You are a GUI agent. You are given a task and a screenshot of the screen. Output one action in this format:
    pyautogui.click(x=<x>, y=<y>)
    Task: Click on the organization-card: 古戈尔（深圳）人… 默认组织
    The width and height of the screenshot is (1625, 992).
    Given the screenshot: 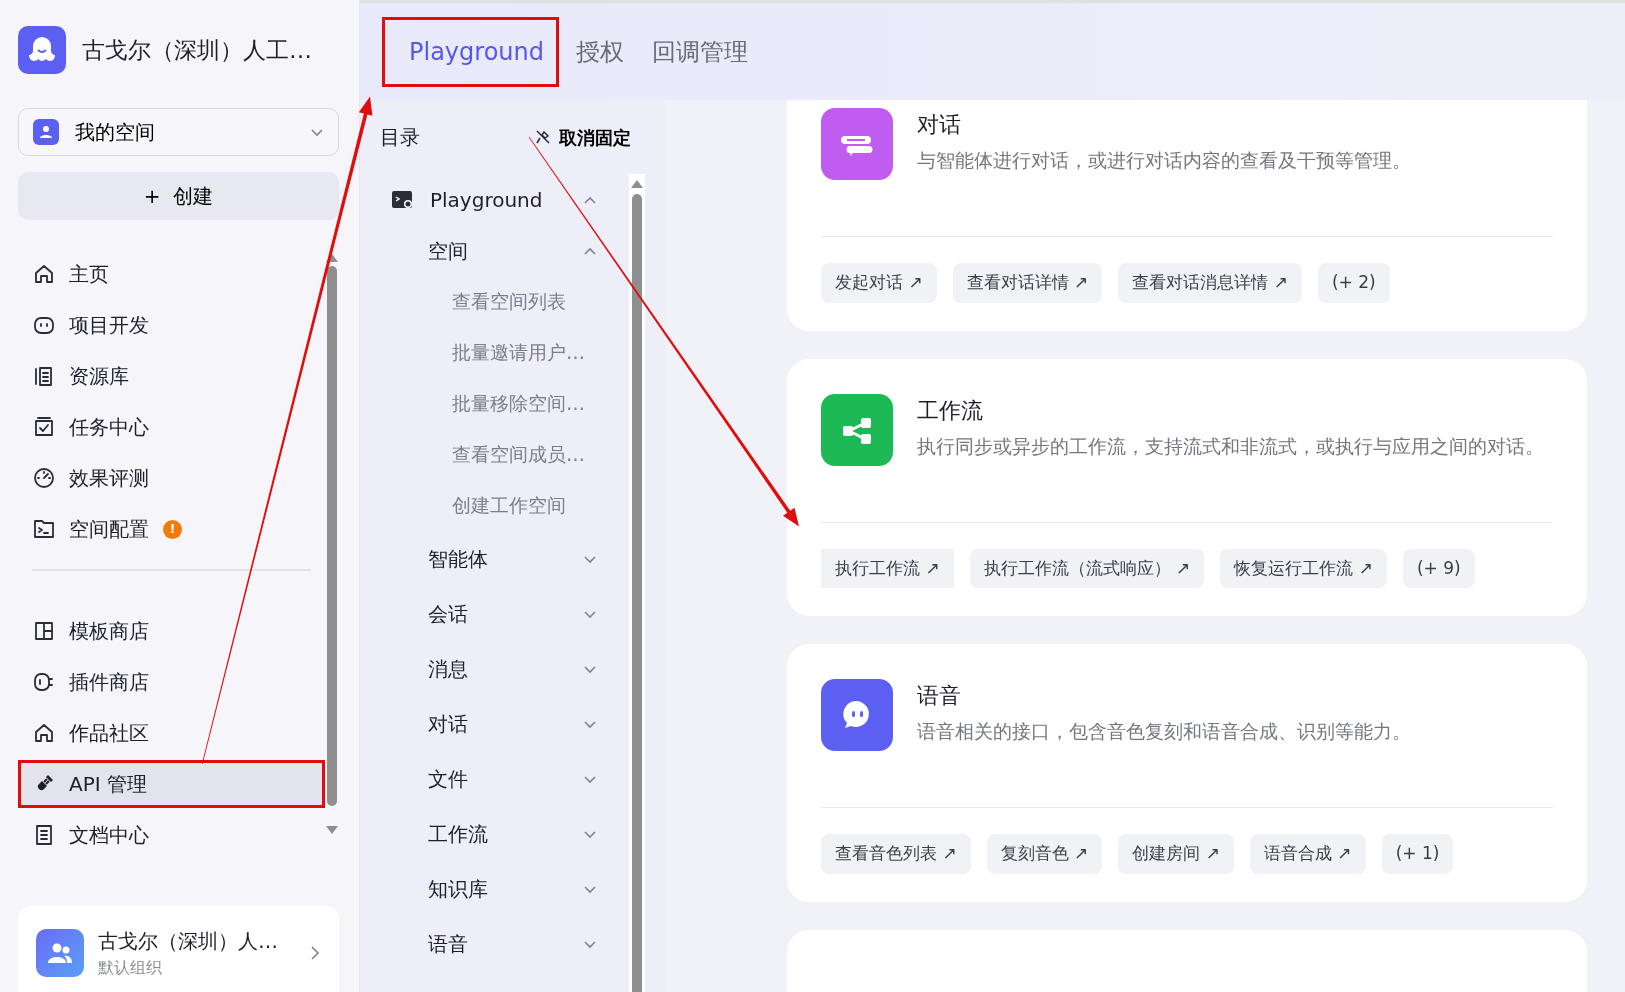 What is the action you would take?
    pyautogui.click(x=178, y=949)
    